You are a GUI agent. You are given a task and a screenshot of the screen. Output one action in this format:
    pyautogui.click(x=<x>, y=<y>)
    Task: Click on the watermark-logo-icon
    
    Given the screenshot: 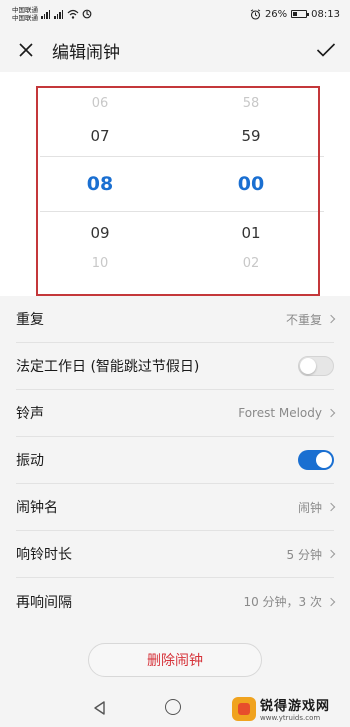 What is the action you would take?
    pyautogui.click(x=244, y=708)
    